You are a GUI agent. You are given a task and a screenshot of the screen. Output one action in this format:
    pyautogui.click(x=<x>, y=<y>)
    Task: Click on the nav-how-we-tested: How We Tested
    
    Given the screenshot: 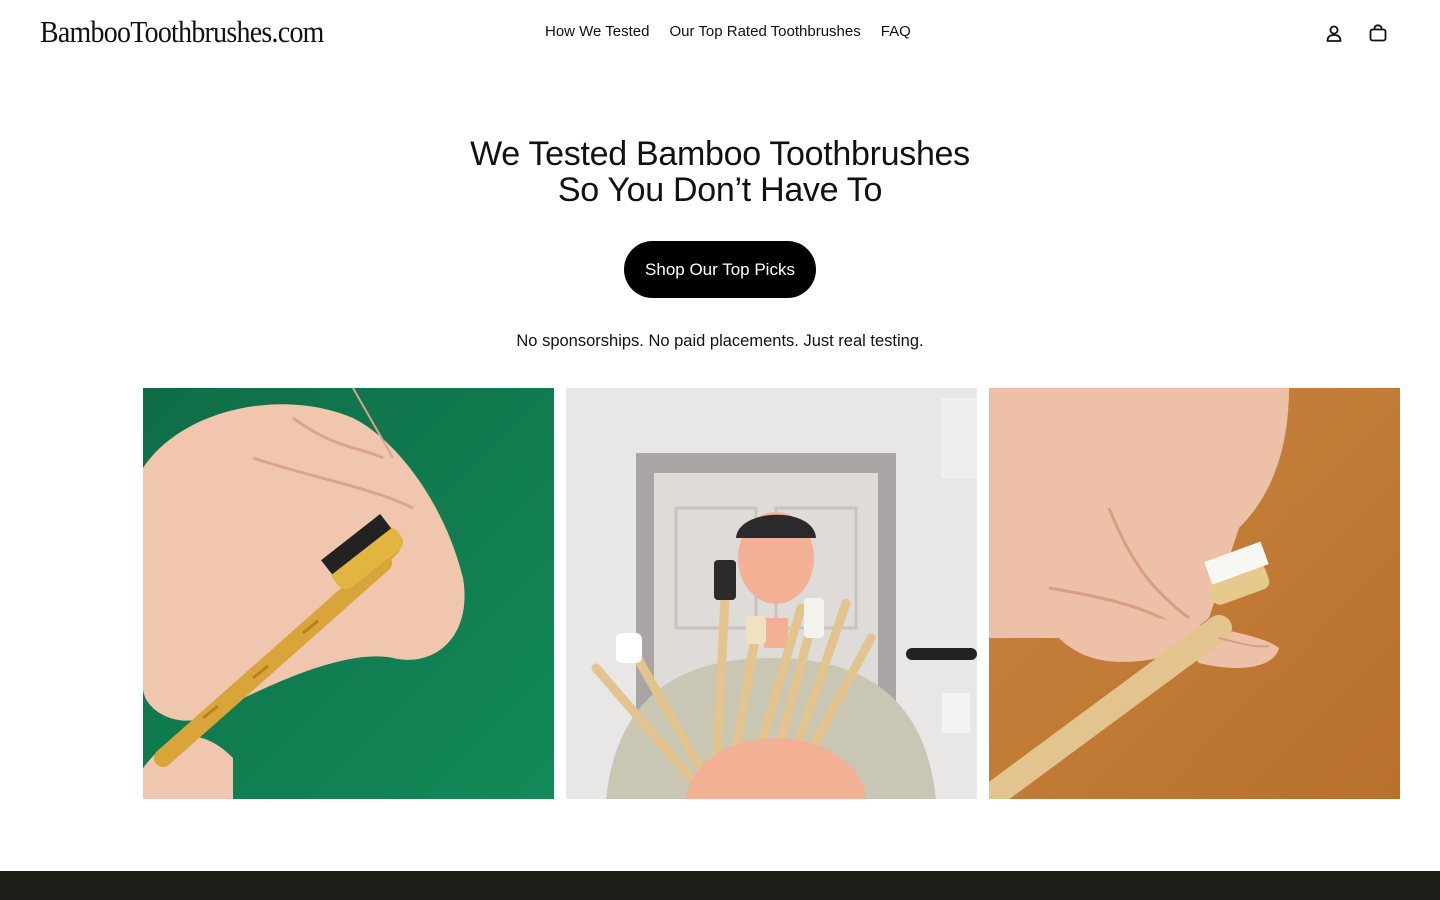 What is the action you would take?
    pyautogui.click(x=597, y=31)
    